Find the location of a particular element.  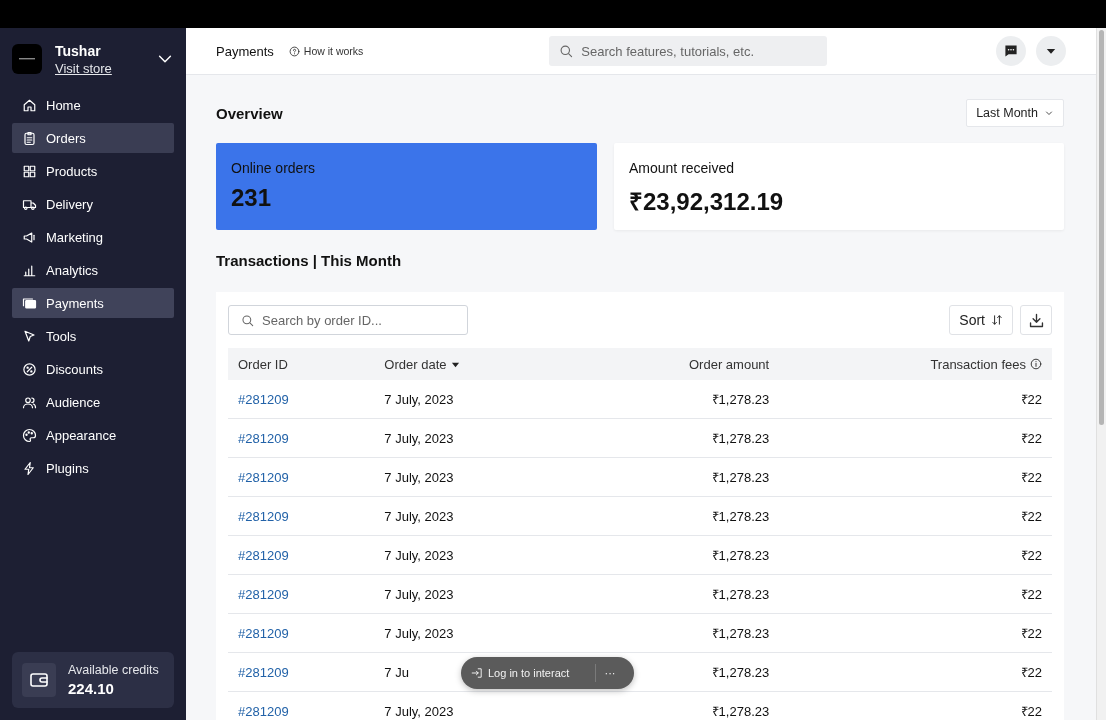

credits-label: Available credits is located at coordinates (113, 670).